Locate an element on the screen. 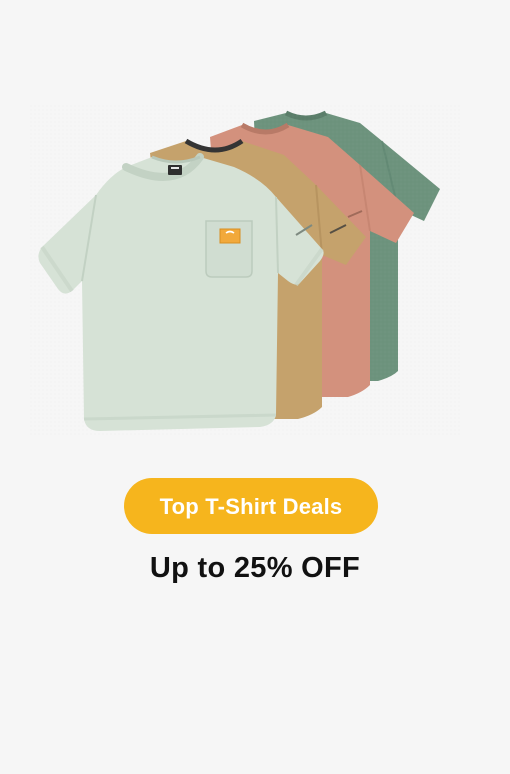 The image size is (510, 774). promo-headline: Up to 25% OFF is located at coordinates (255, 568).